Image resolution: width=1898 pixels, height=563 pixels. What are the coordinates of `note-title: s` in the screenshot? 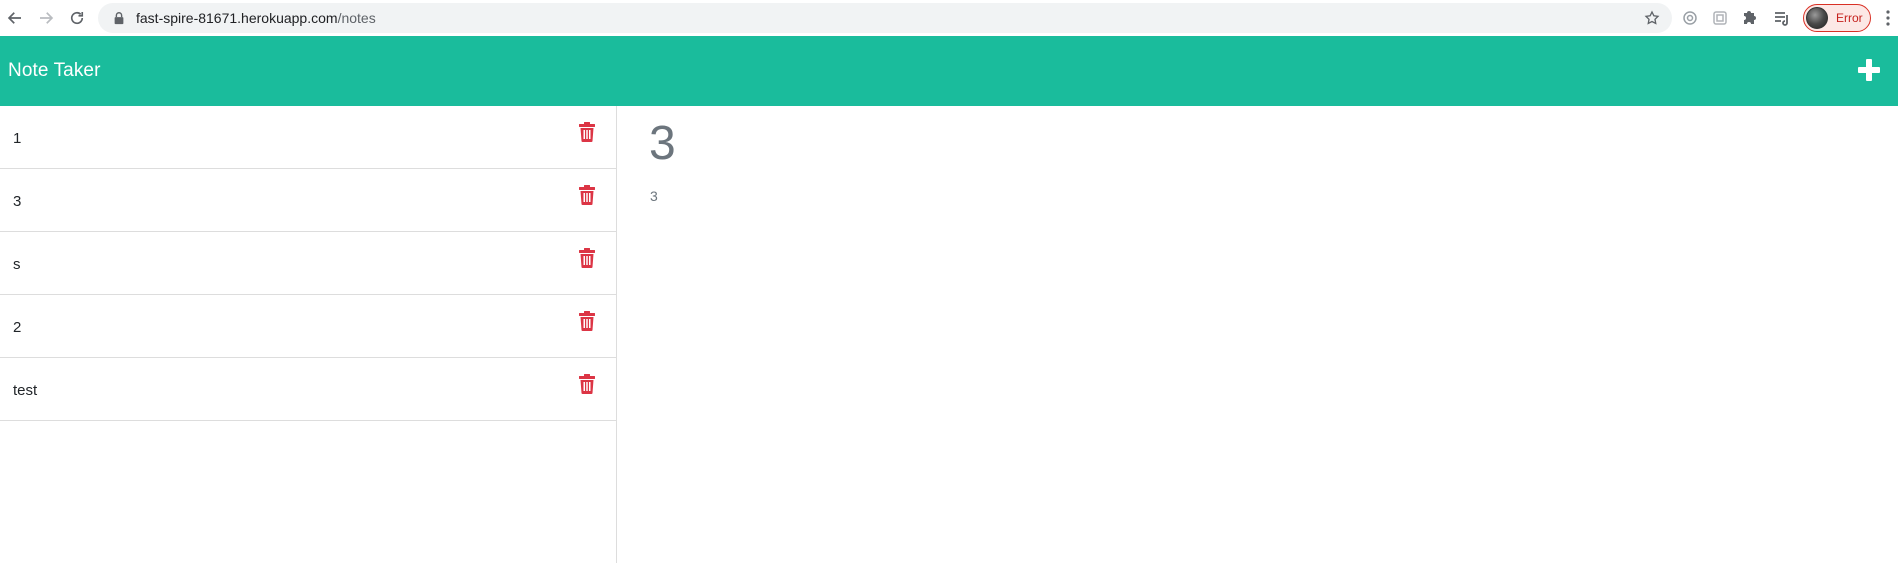 It's located at (17, 264).